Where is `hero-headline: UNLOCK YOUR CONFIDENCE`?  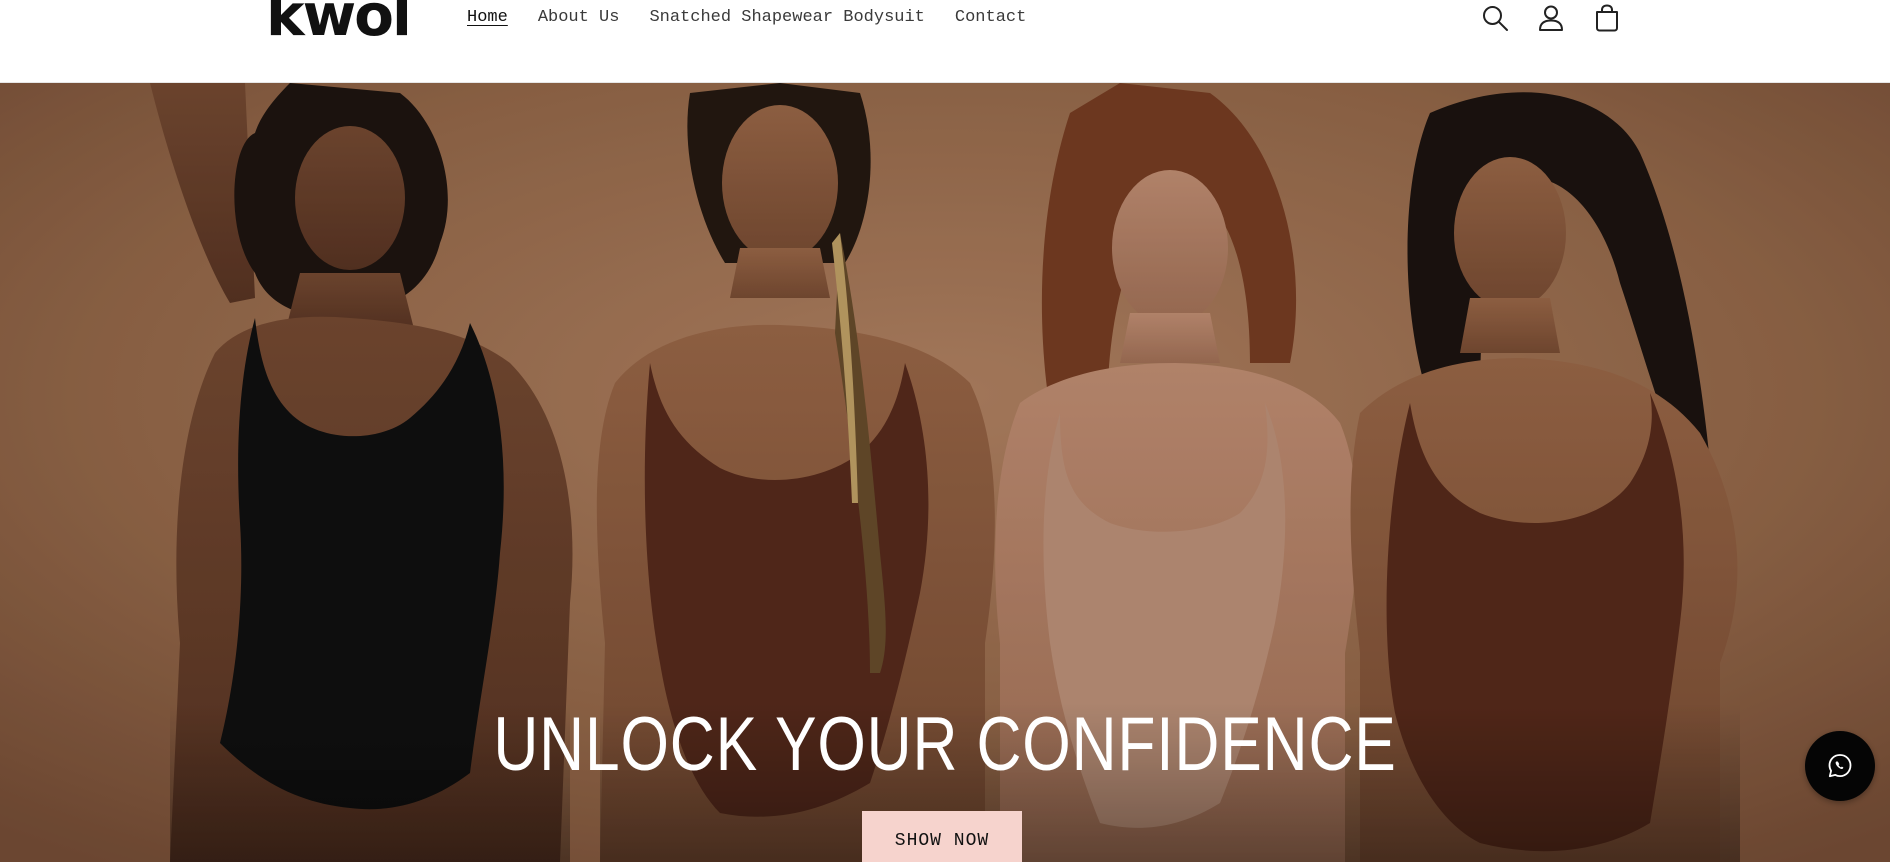
hero-headline: UNLOCK YOUR CONFIDENCE is located at coordinates (945, 744).